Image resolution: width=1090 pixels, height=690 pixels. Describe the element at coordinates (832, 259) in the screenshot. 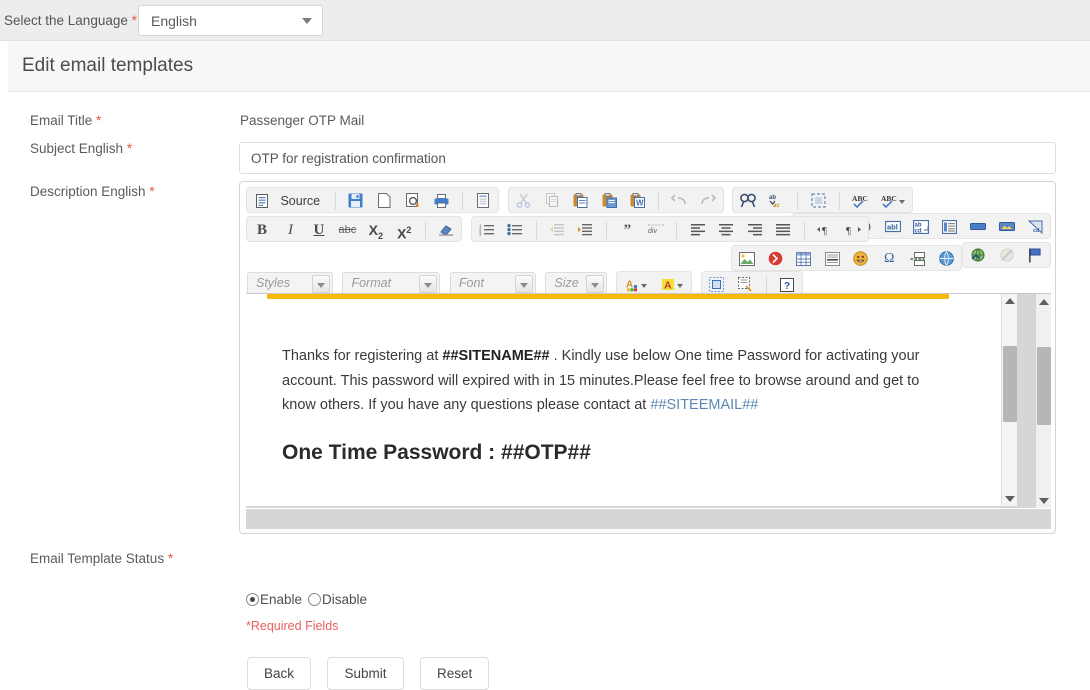

I see `horizontal-rule-icon` at that location.